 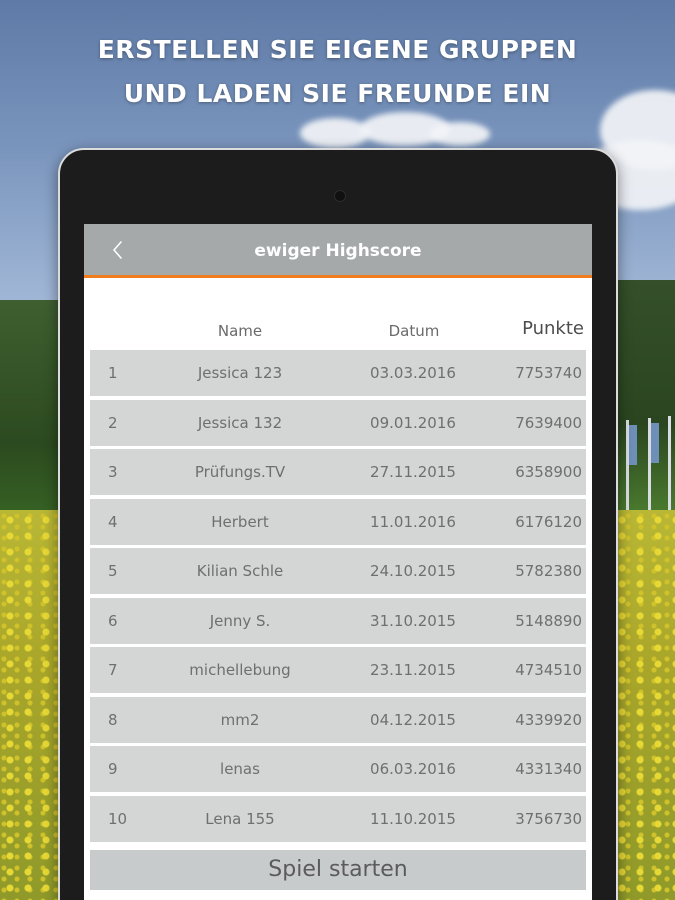 I want to click on table-row: 10 Lena 155 11.10.2015 3756730, so click(x=338, y=818).